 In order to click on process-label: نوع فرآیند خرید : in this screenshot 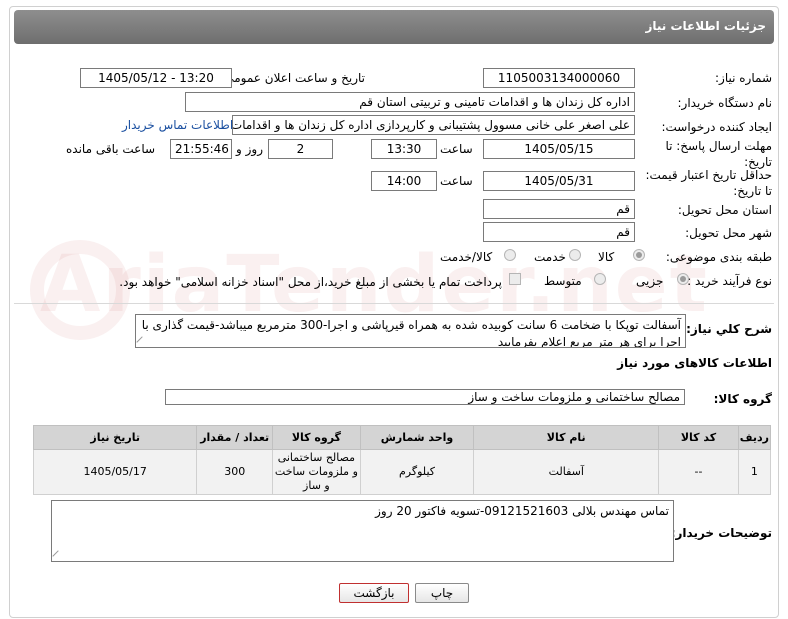, I will do `click(729, 281)`.